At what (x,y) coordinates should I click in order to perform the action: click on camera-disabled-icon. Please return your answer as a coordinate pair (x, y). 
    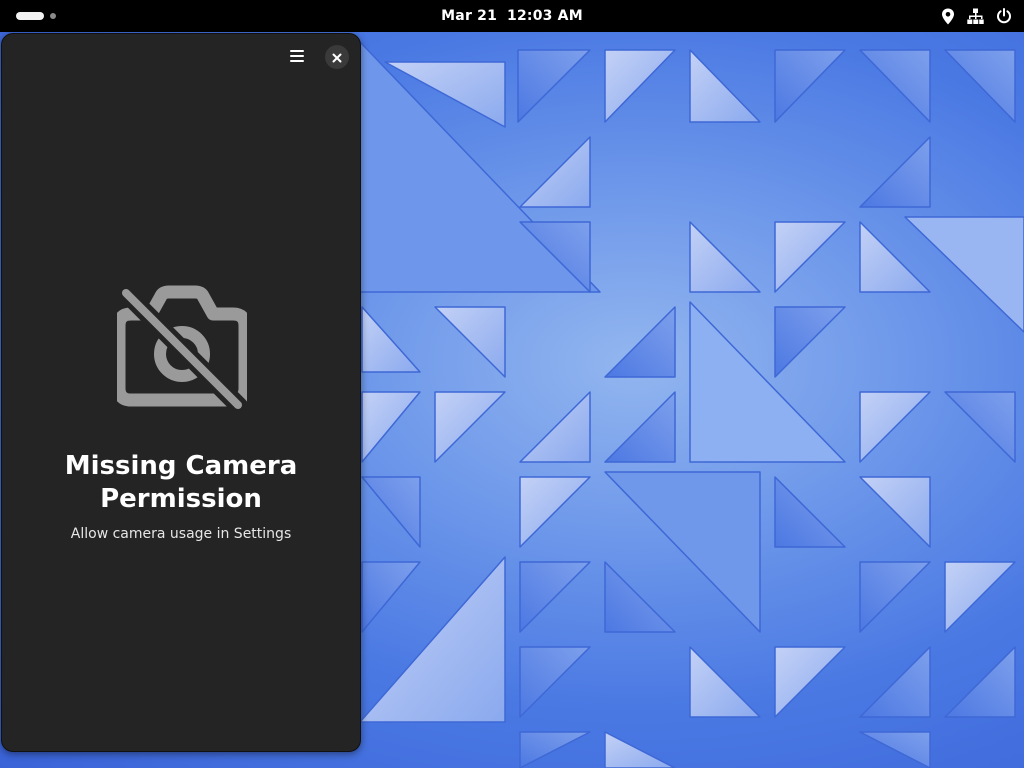
    Looking at the image, I should click on (182, 349).